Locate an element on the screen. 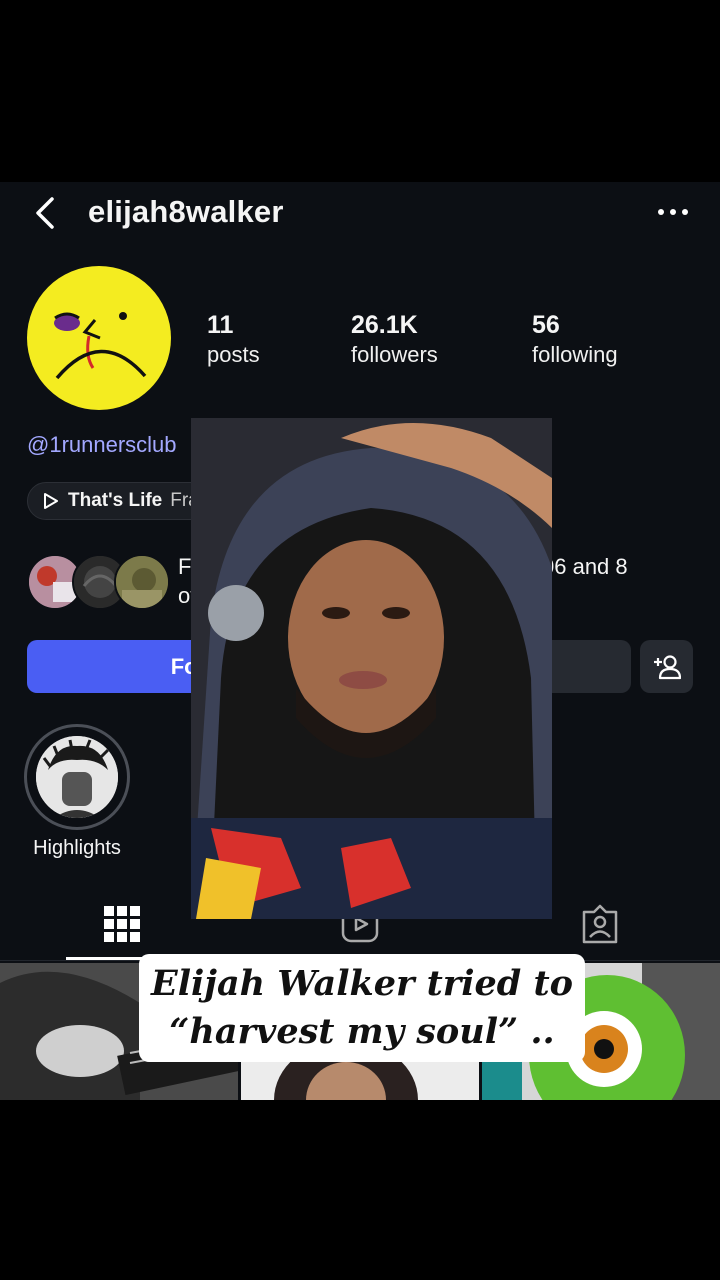 The width and height of the screenshot is (720, 1280). back-chevron-icon is located at coordinates (47, 213).